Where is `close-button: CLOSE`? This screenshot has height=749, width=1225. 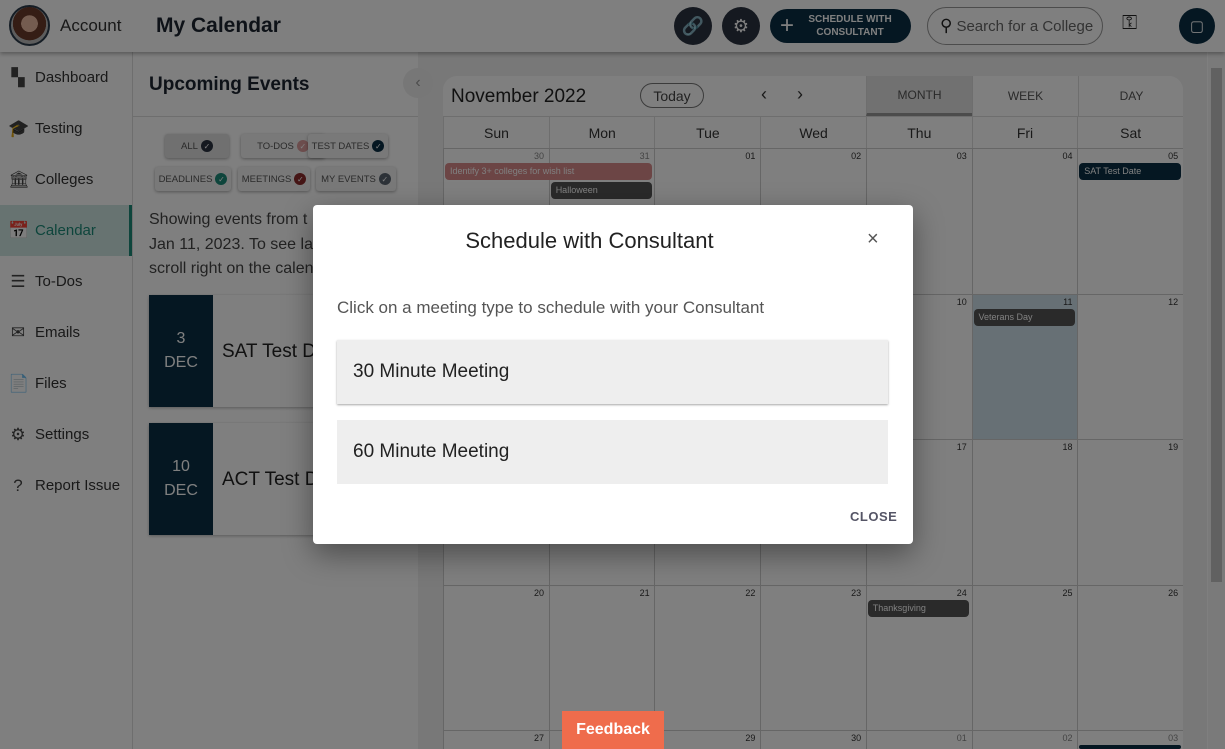
close-button: CLOSE is located at coordinates (873, 516).